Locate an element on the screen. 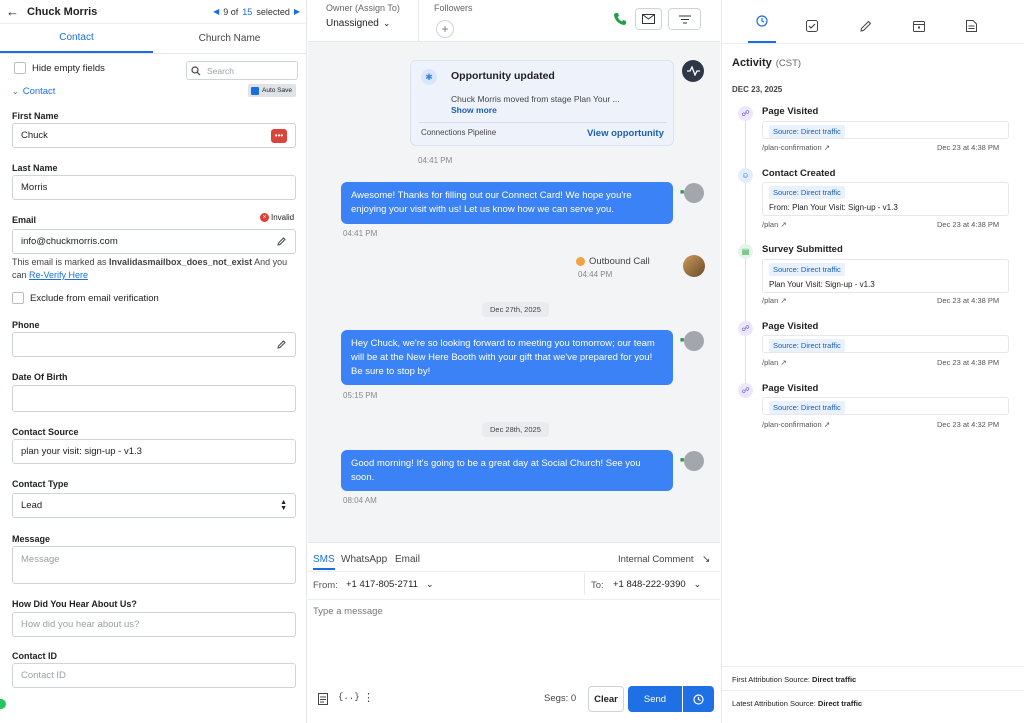  composer-tab-whatsapp: WhatsApp is located at coordinates (364, 559).